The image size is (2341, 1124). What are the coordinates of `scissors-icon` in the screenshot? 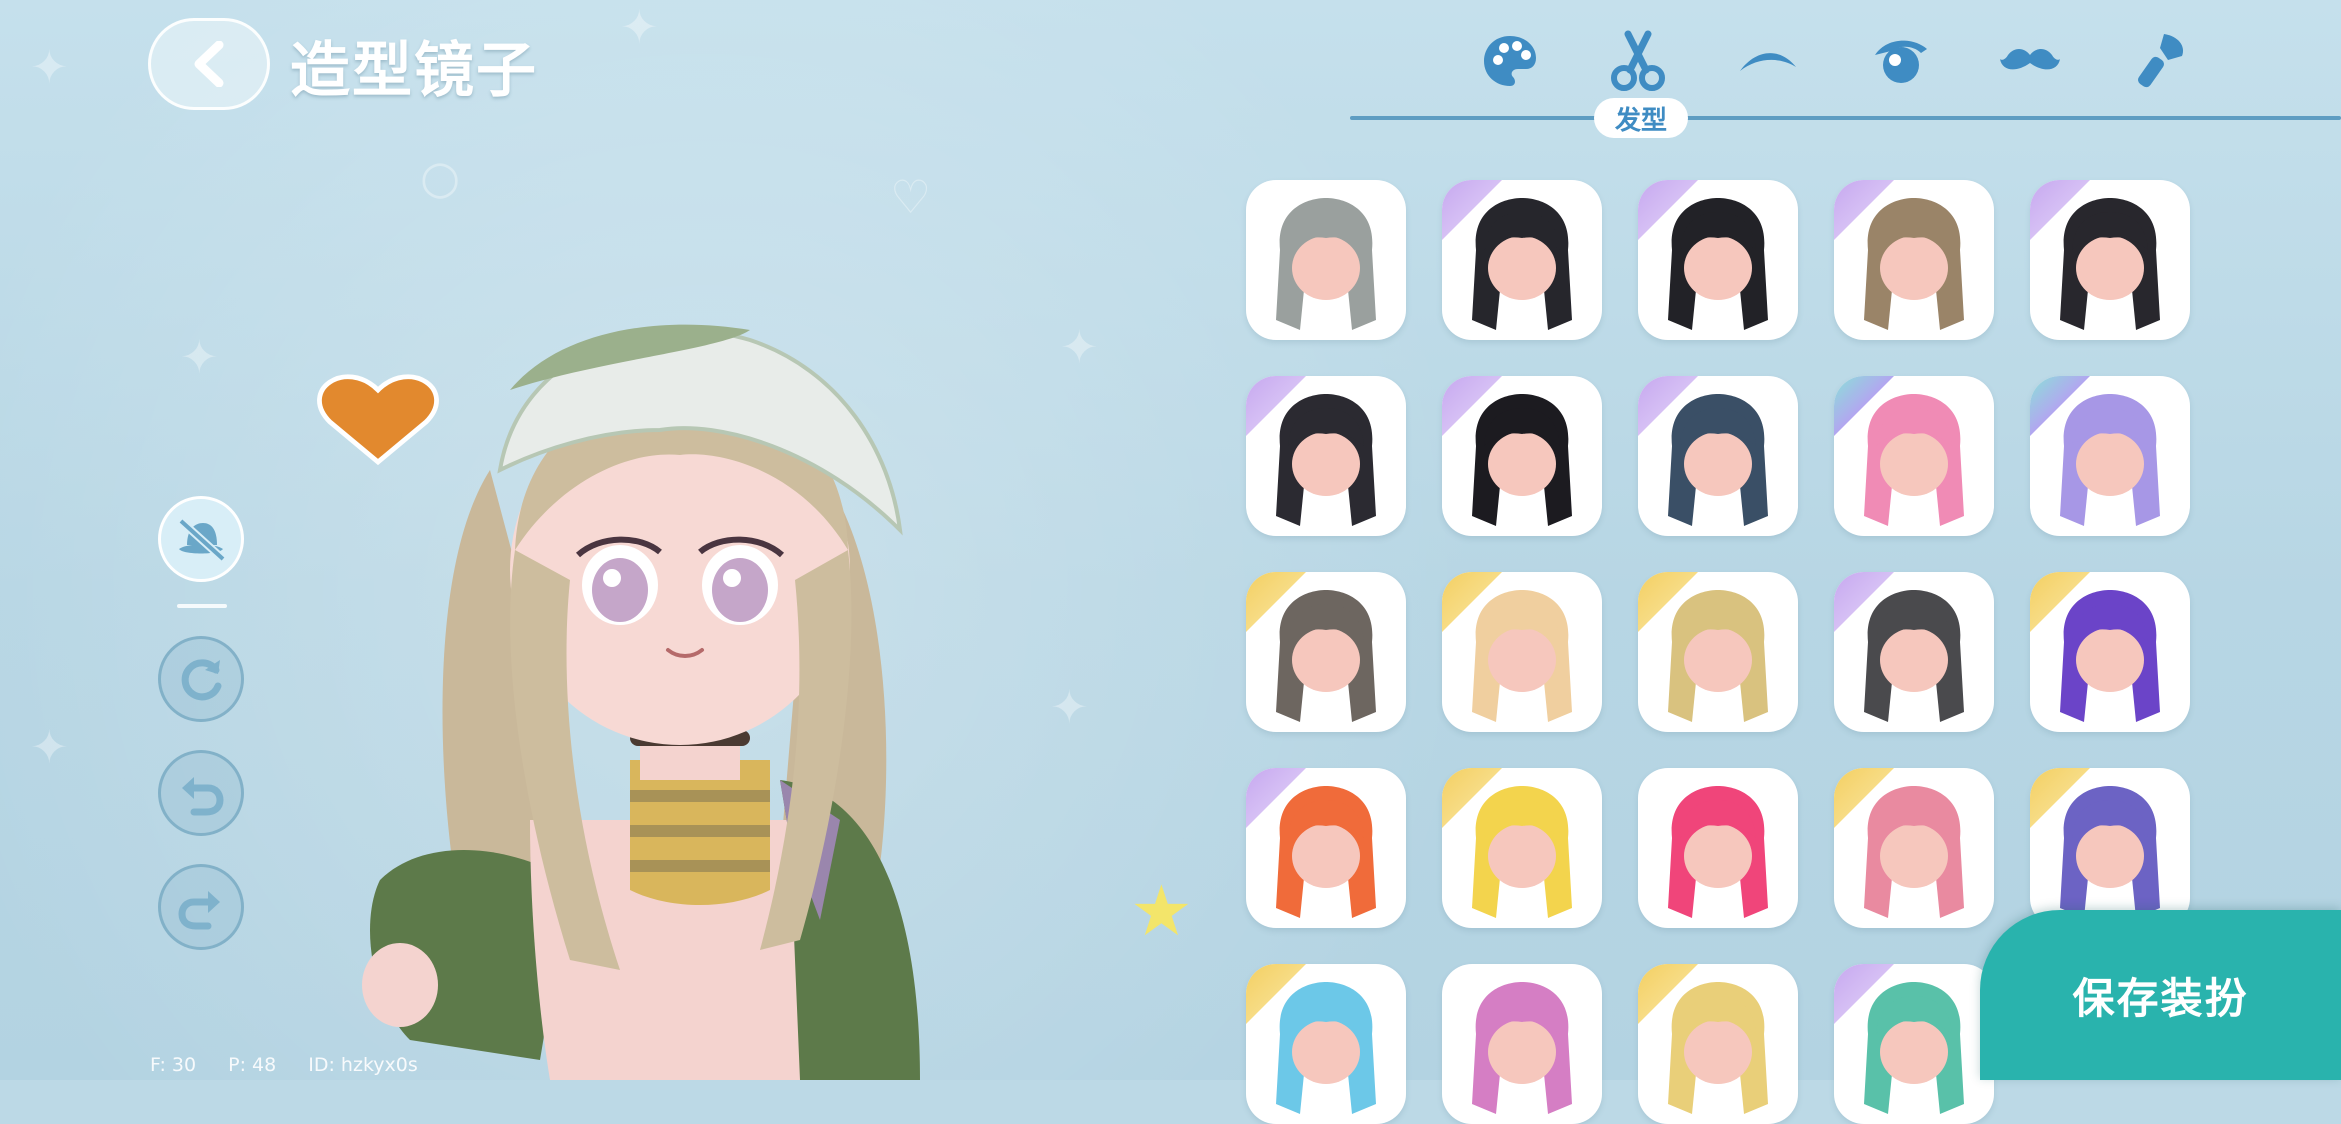 It's located at (1638, 60).